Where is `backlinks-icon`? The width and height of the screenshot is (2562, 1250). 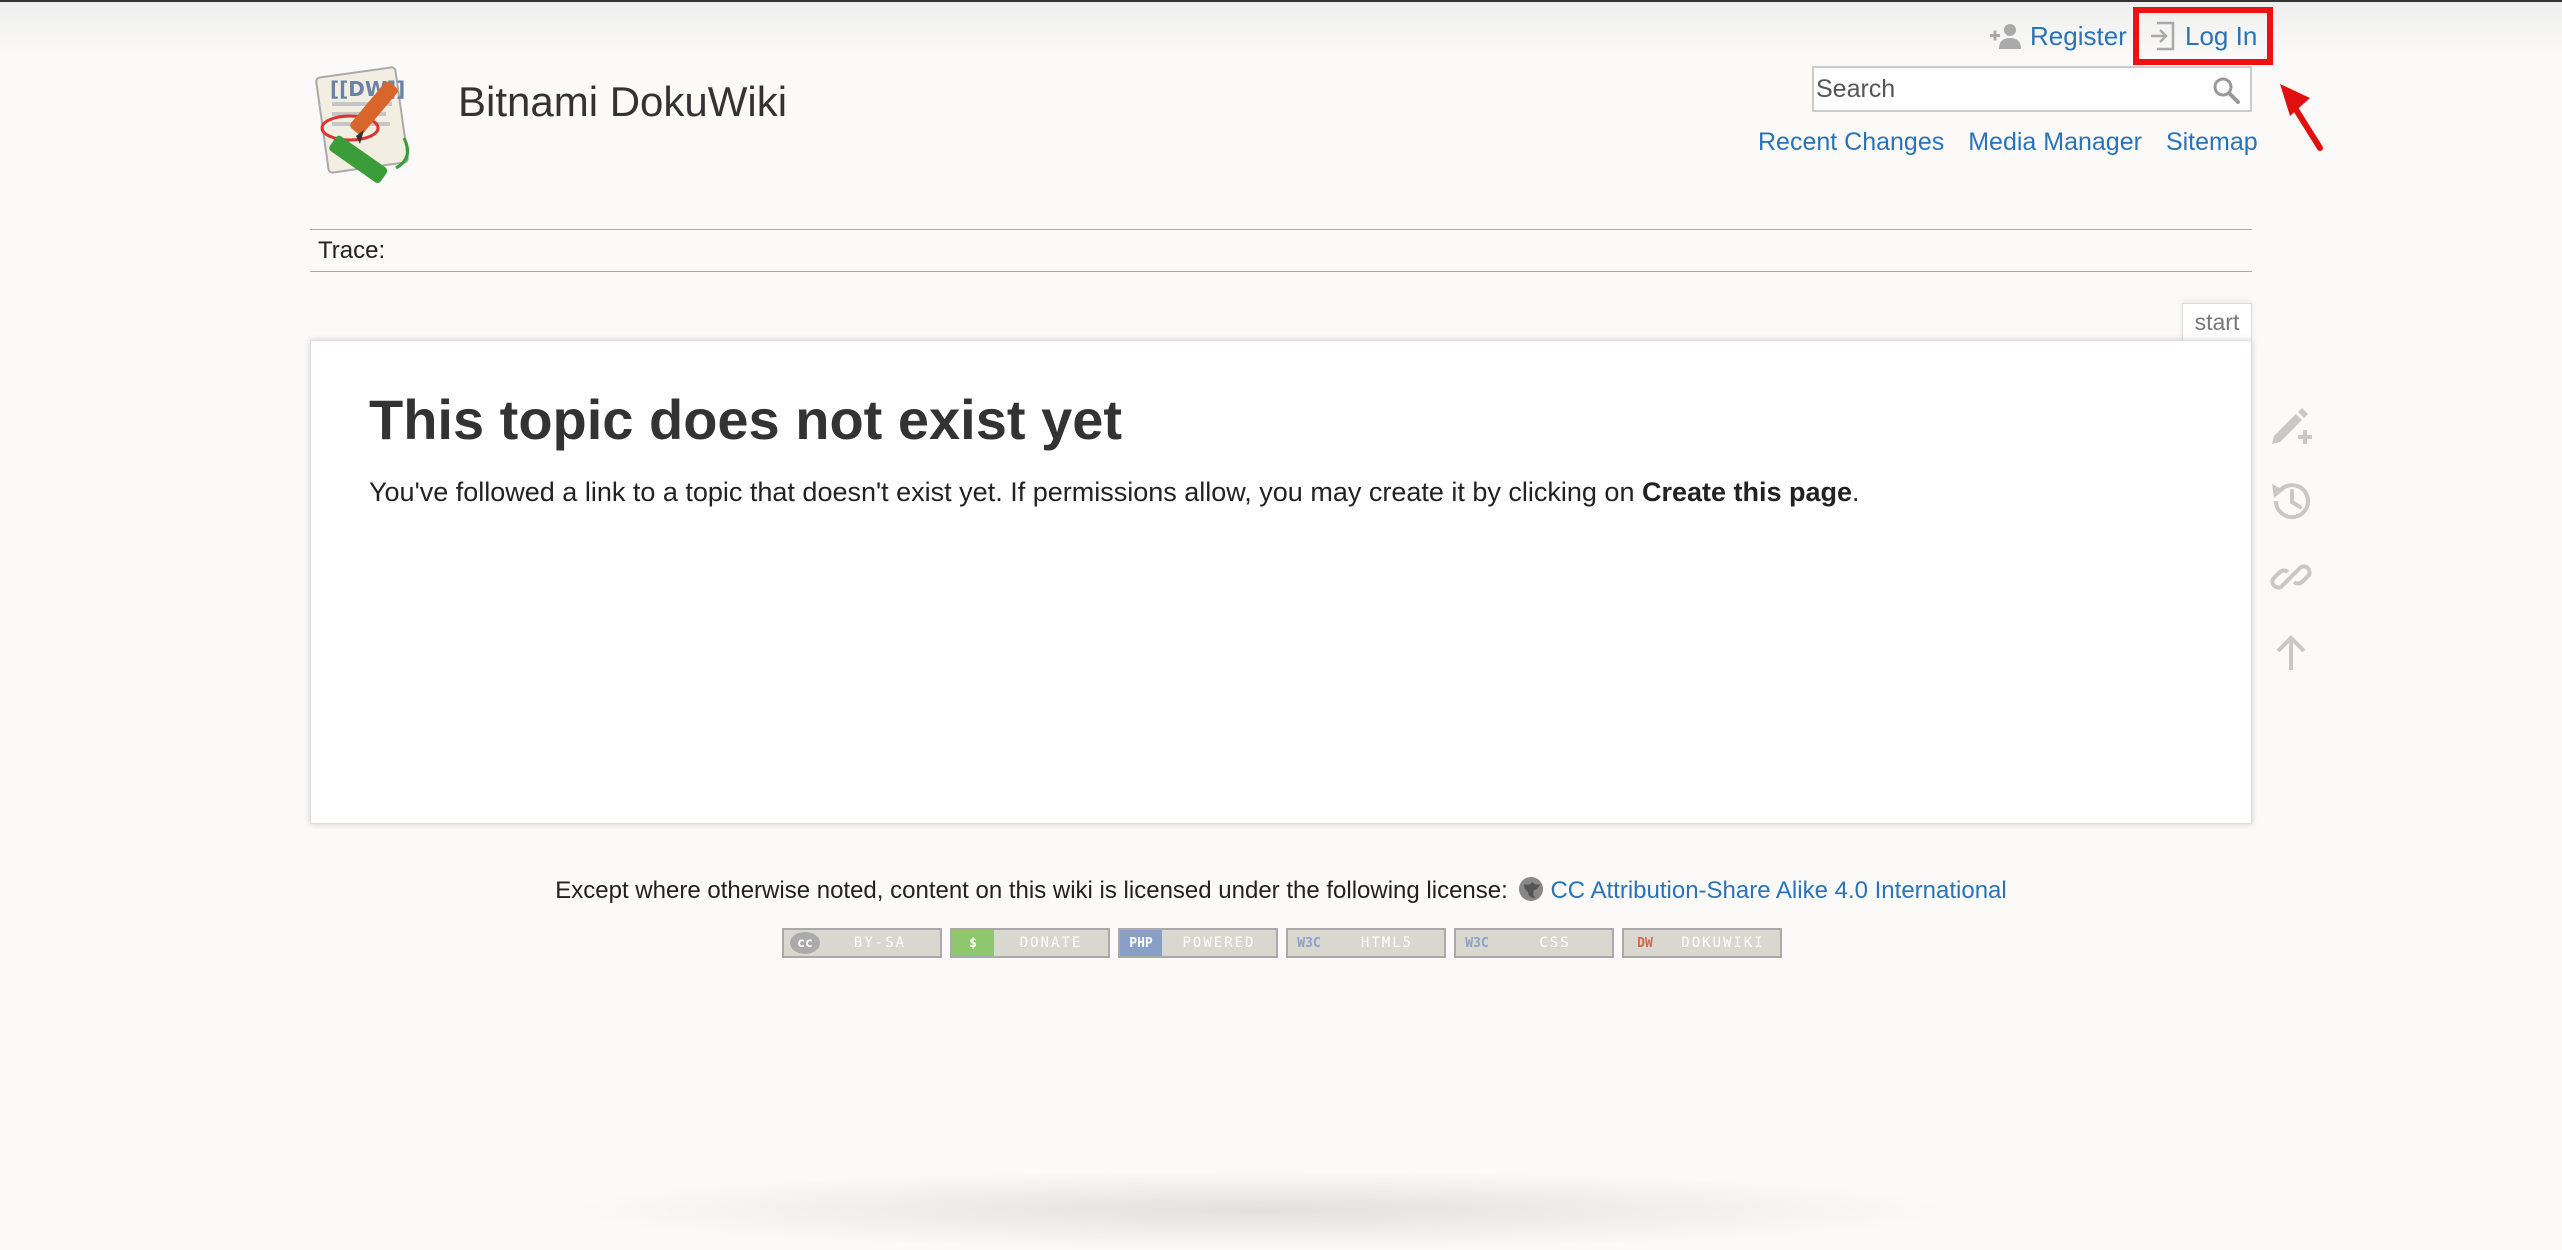
backlinks-icon is located at coordinates (2291, 577).